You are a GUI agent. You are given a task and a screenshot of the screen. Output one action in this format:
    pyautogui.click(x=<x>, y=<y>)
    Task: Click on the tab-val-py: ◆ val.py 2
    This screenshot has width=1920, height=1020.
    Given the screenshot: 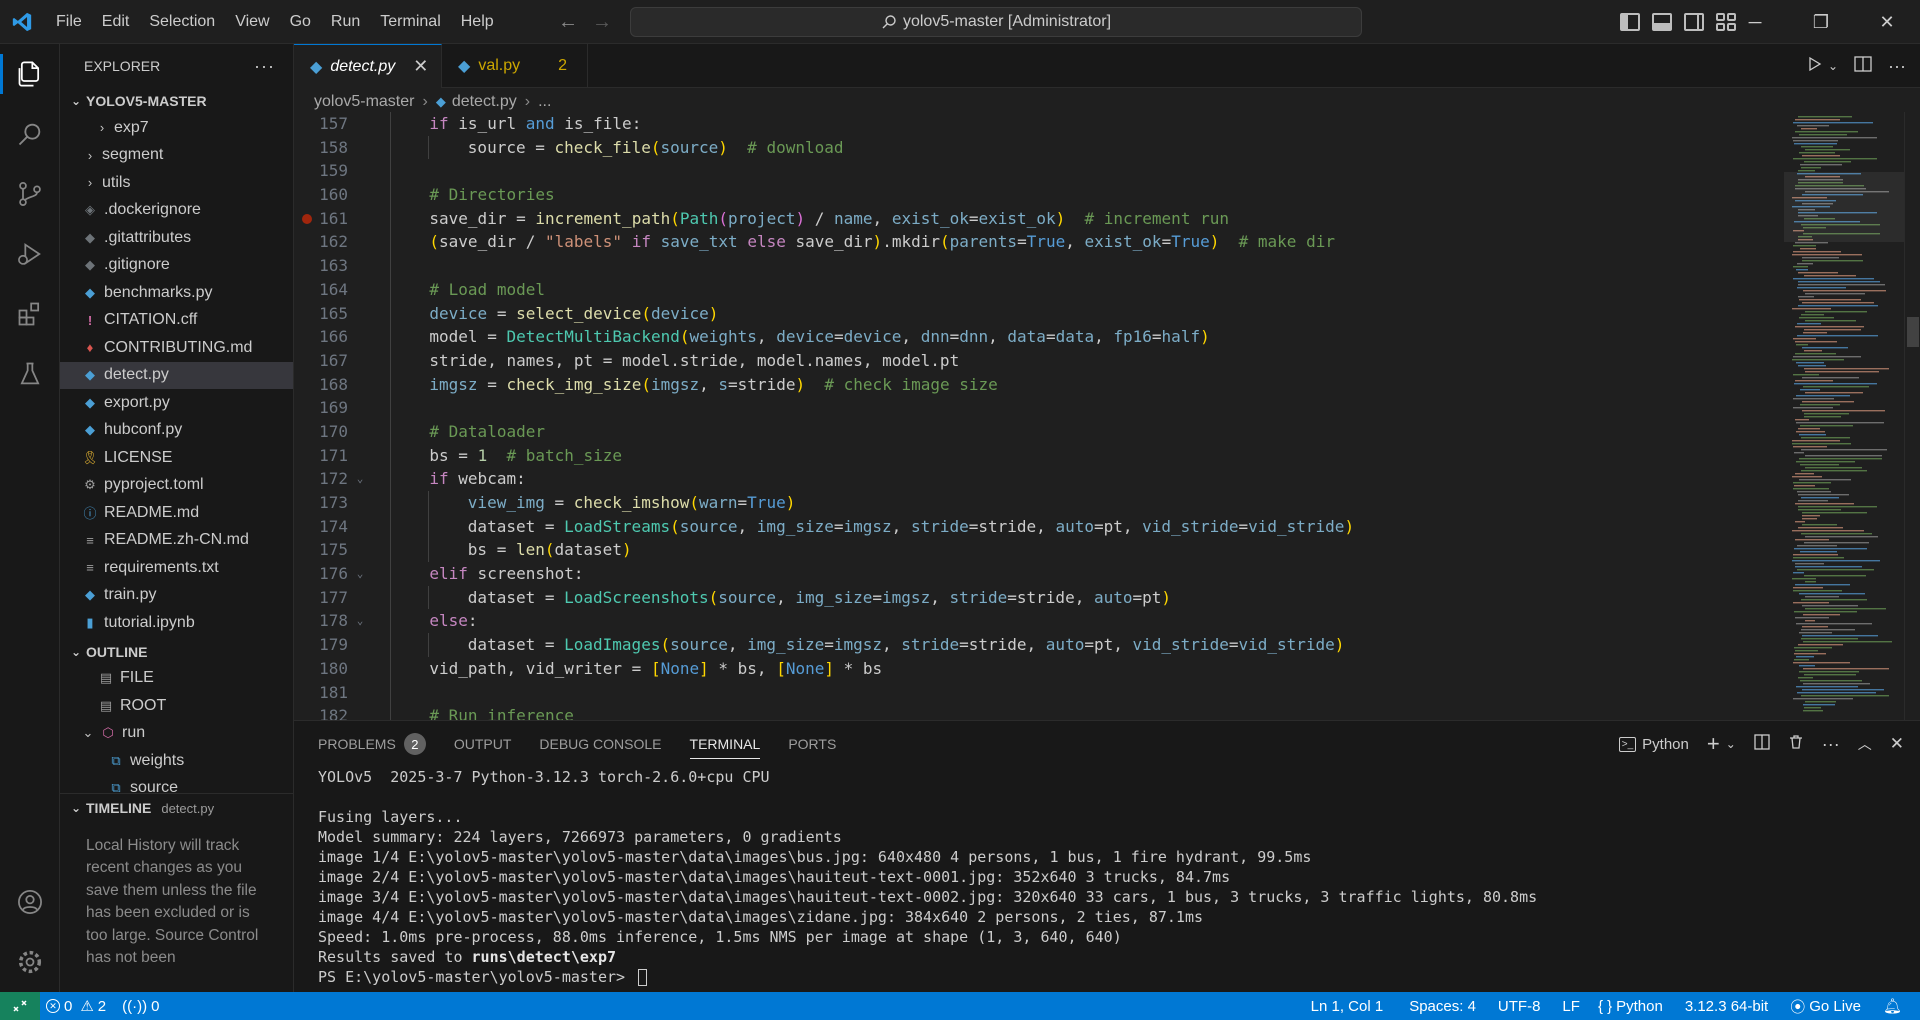 What is the action you would take?
    pyautogui.click(x=515, y=66)
    